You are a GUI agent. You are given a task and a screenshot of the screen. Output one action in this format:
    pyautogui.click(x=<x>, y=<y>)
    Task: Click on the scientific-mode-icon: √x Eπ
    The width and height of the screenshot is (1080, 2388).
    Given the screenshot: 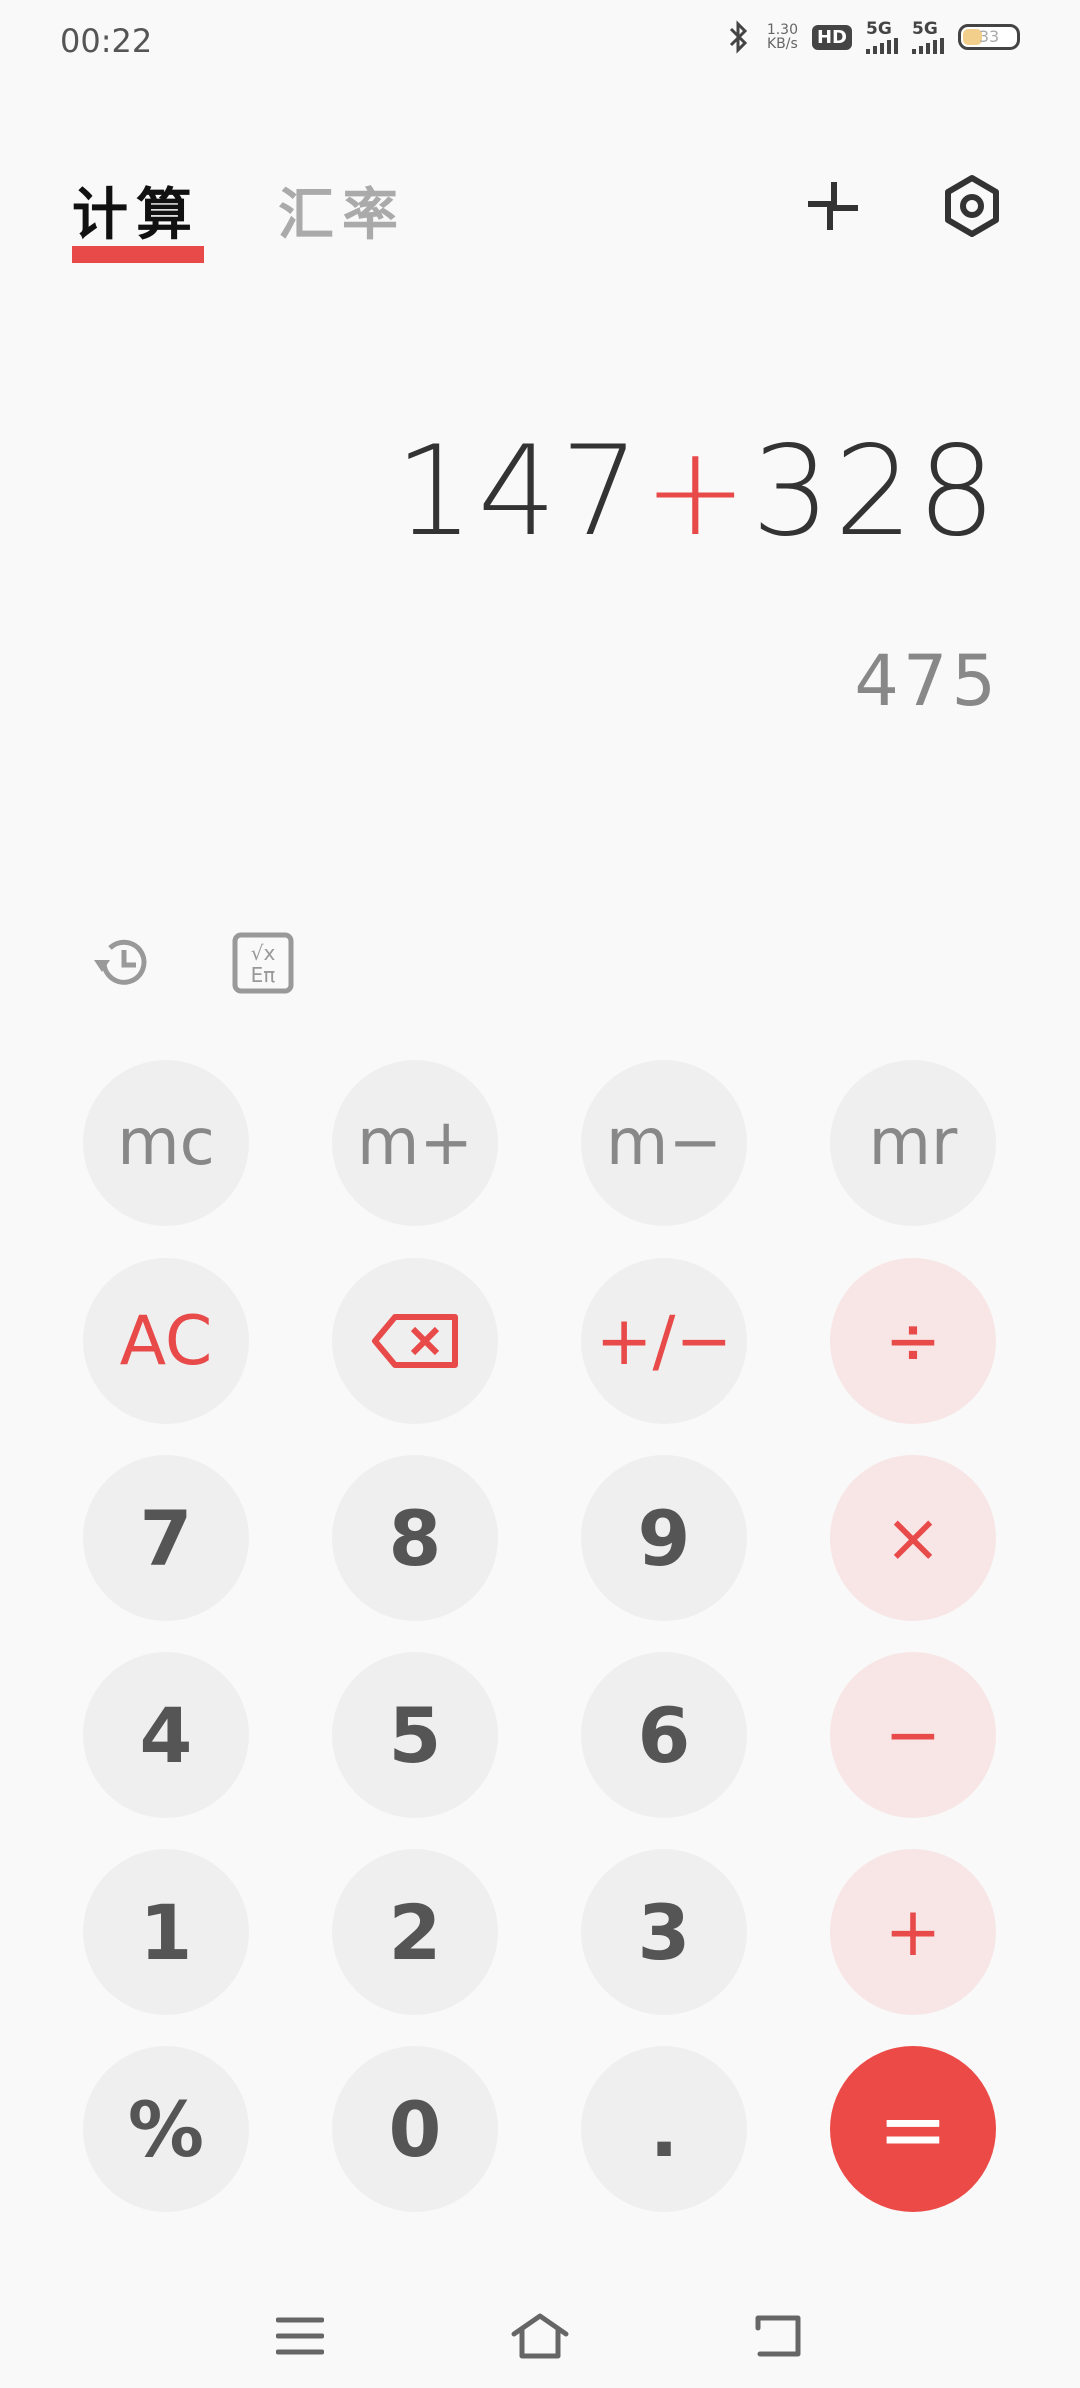 What is the action you would take?
    pyautogui.click(x=263, y=963)
    